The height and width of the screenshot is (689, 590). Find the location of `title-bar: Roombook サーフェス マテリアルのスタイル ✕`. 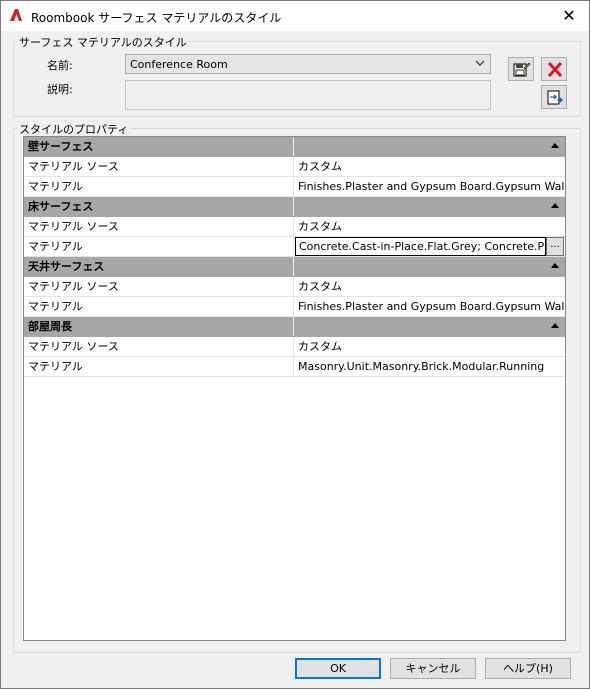

title-bar: Roombook サーフェス マテリアルのスタイル ✕ is located at coordinates (295, 16).